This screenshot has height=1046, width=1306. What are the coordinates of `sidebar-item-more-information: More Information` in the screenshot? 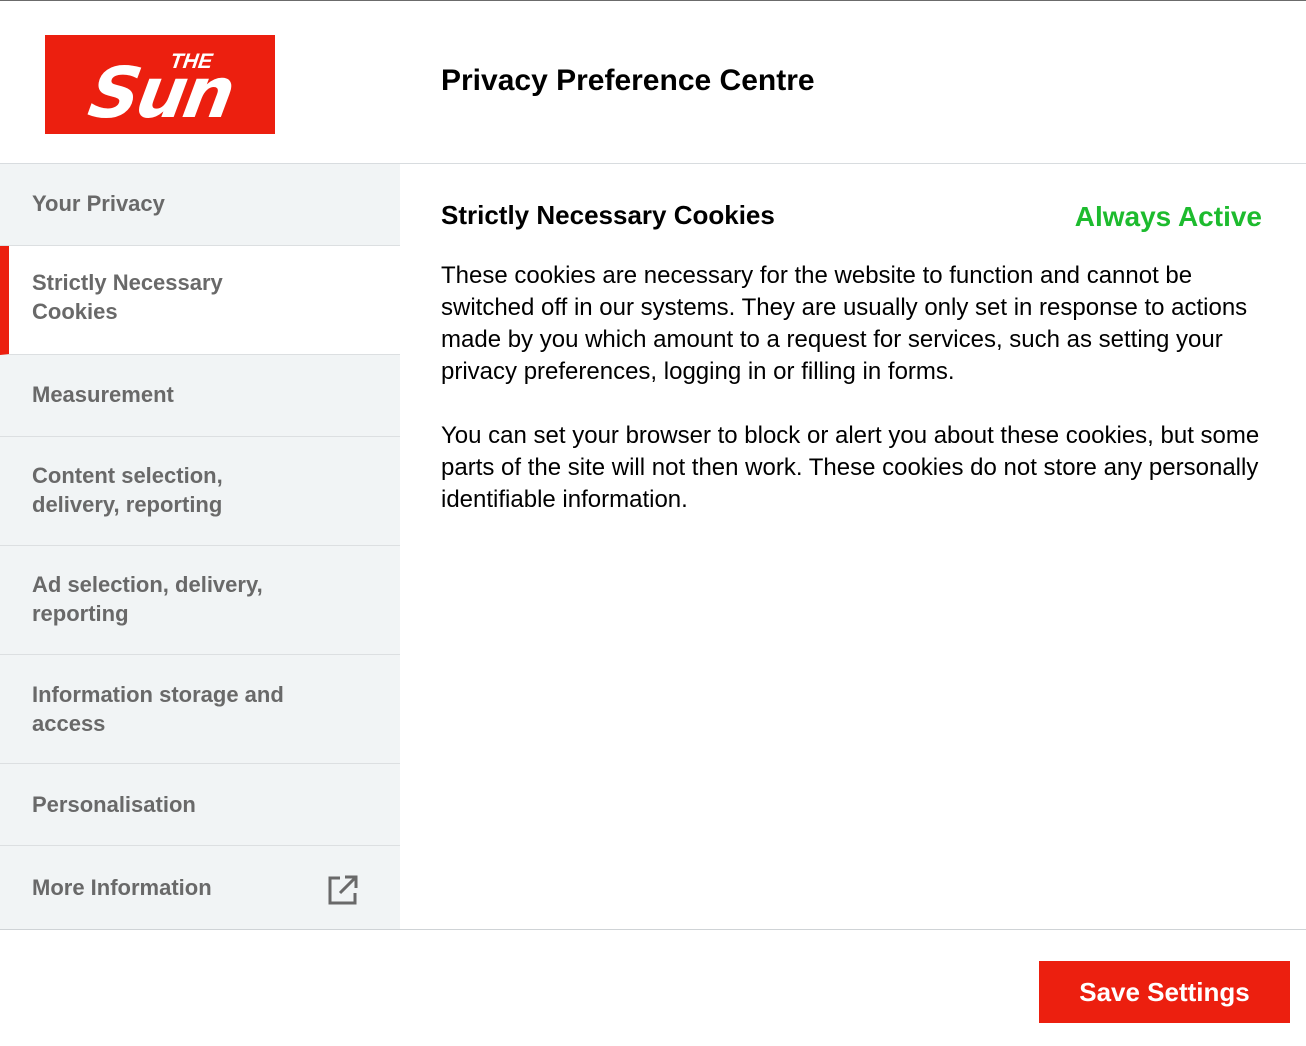 It's located at (200, 887).